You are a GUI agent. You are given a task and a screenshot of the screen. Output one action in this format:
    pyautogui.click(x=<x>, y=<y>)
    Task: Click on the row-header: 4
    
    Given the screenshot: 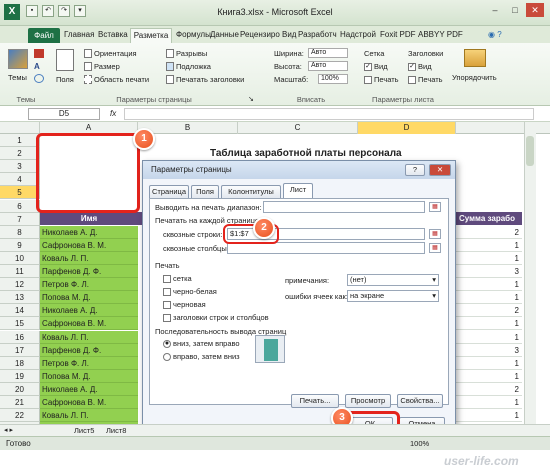 What is the action you would take?
    pyautogui.click(x=20, y=180)
    